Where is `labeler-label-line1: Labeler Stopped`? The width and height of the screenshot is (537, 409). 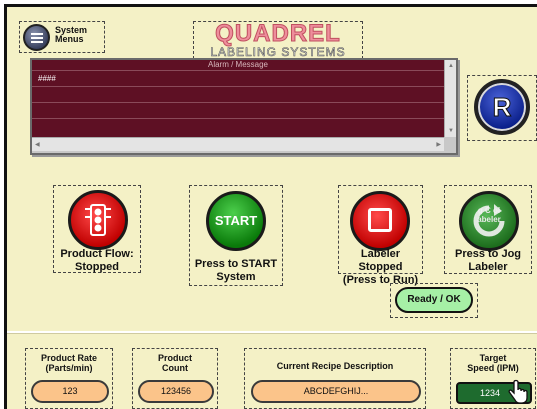
labeler-label-line1: Labeler Stopped is located at coordinates (380, 260).